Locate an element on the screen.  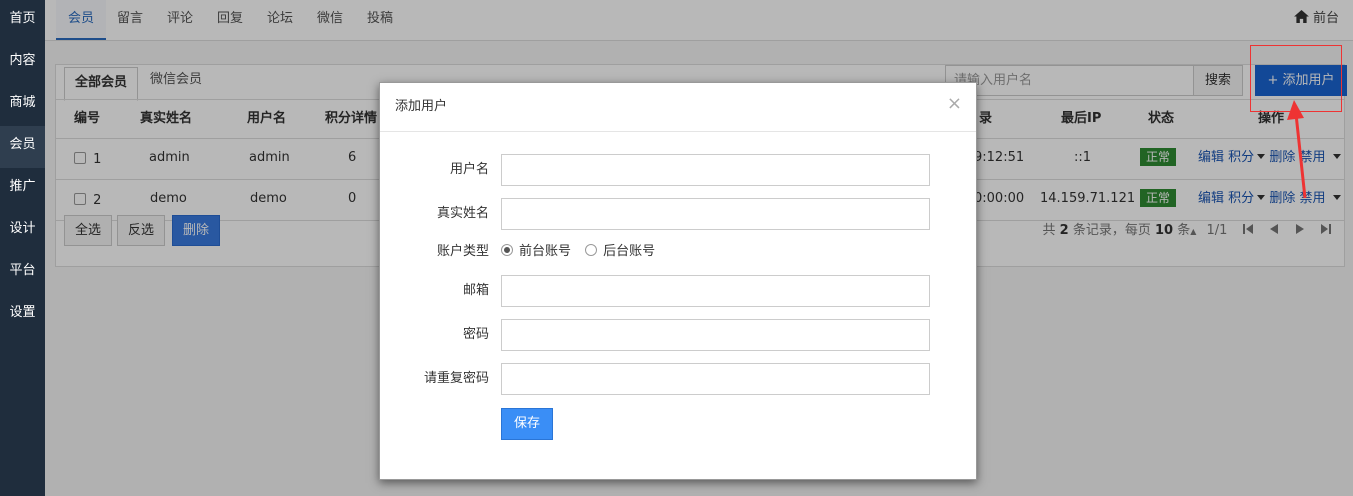
password-repeat-field is located at coordinates (715, 379).